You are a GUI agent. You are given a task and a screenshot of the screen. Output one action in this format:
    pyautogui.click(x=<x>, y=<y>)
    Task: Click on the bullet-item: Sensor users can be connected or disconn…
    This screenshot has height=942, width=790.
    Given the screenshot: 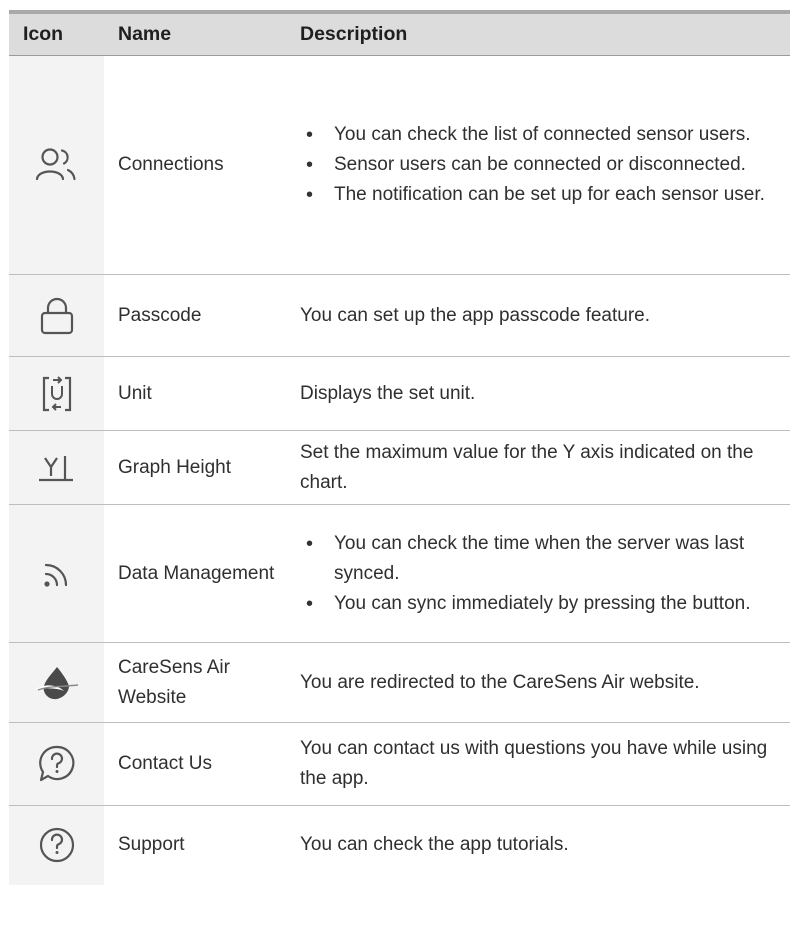 What is the action you would take?
    pyautogui.click(x=536, y=165)
    